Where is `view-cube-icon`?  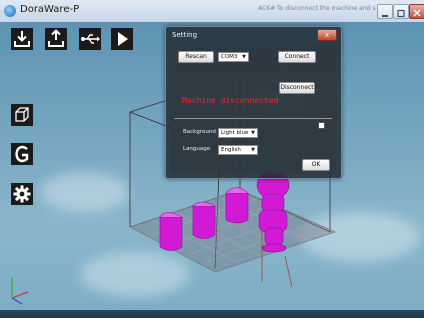 view-cube-icon is located at coordinates (22, 115).